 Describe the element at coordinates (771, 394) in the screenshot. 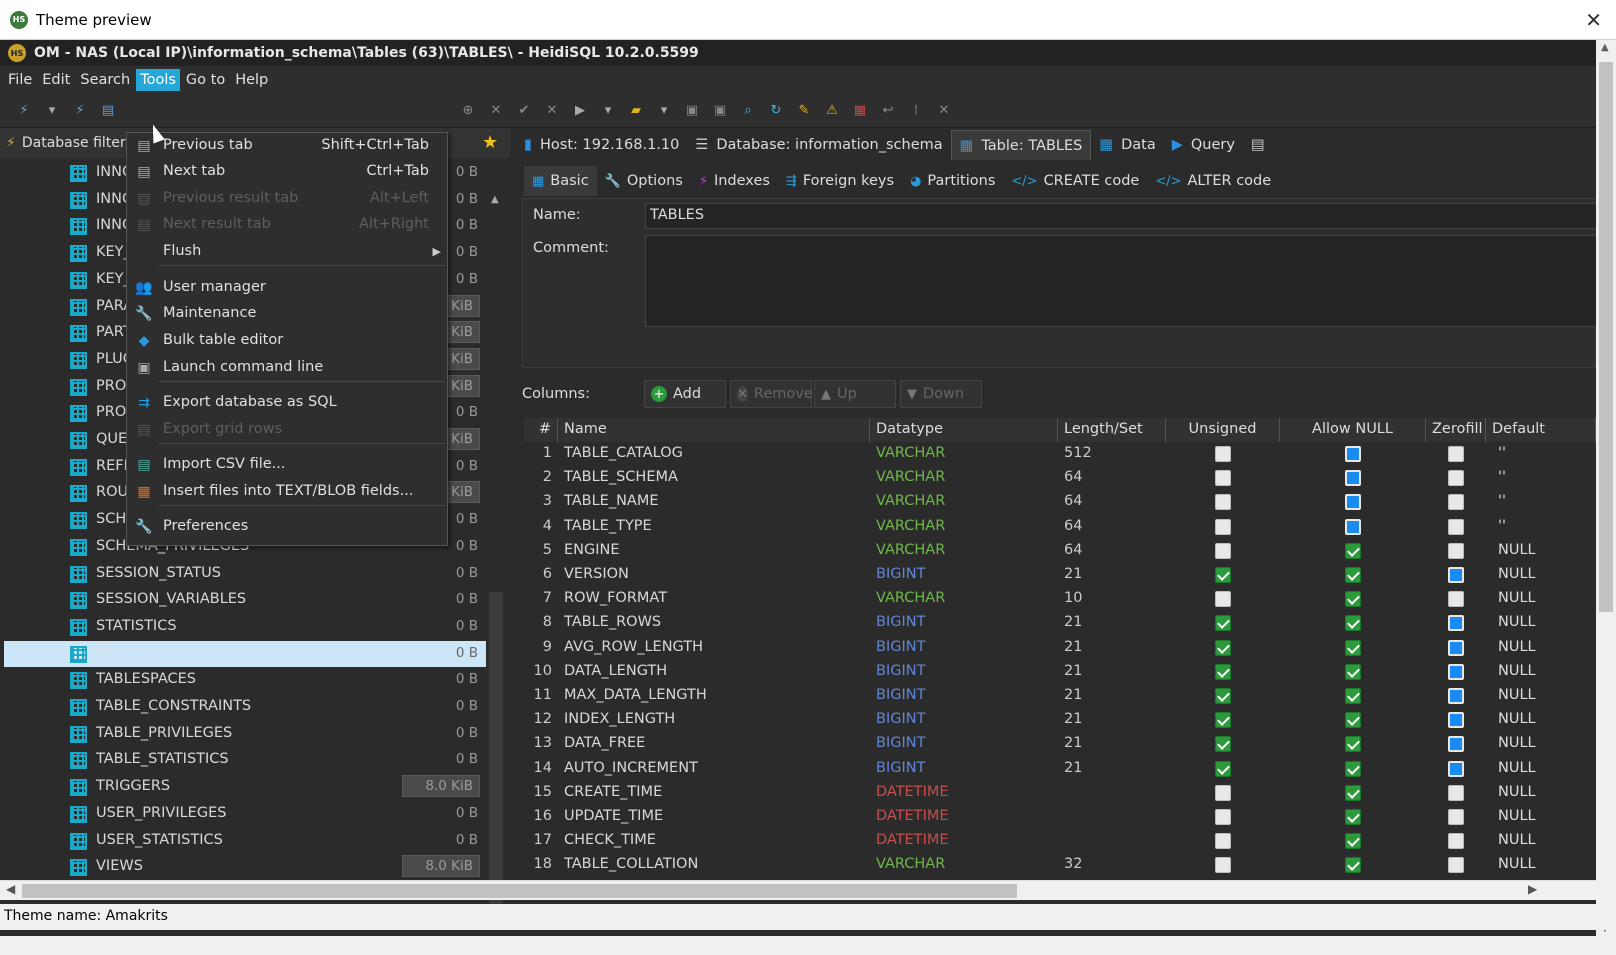

I see `remove-column-button: ✕ Remove` at that location.